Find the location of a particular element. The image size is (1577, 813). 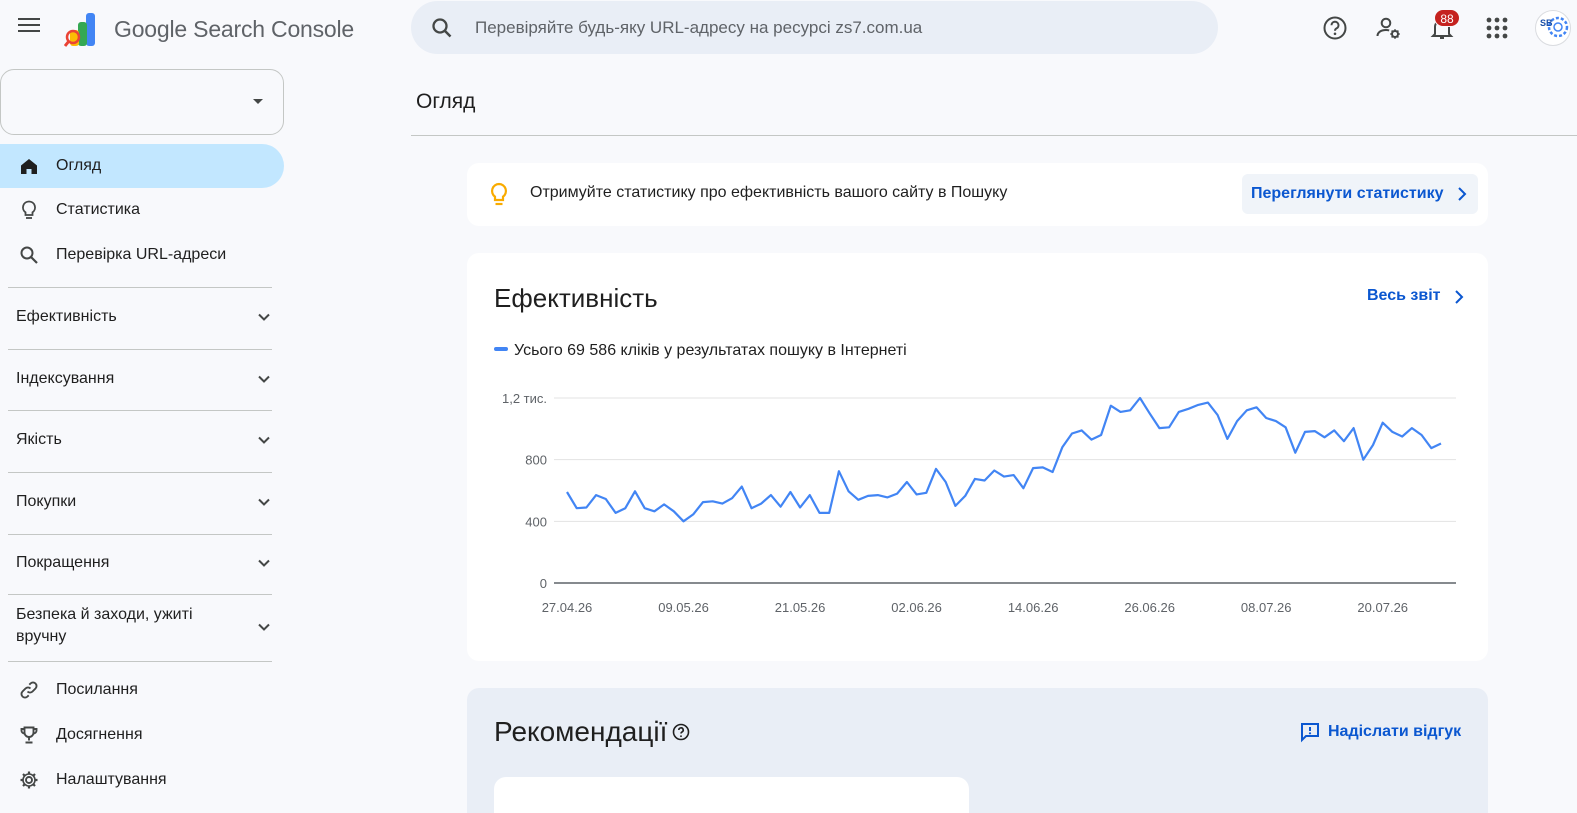

app-title-product: Search Console is located at coordinates (274, 29).